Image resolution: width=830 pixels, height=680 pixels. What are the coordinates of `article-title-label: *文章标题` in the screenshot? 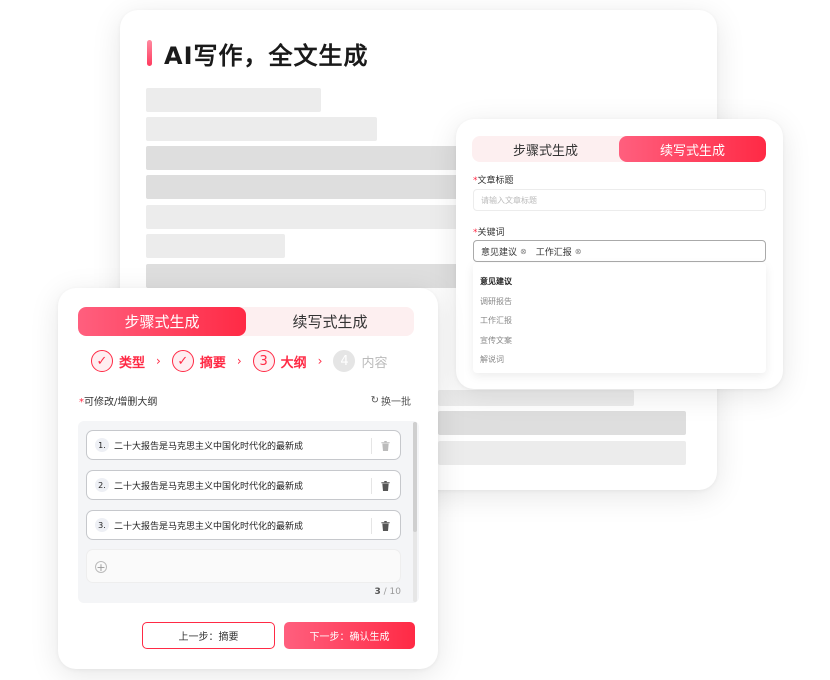 It's located at (493, 179).